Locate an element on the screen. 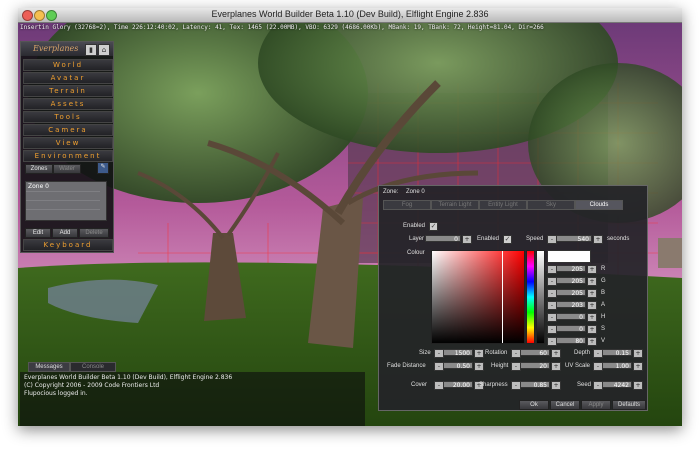 The width and height of the screenshot is (700, 451). tab-console: Console is located at coordinates (93, 367).